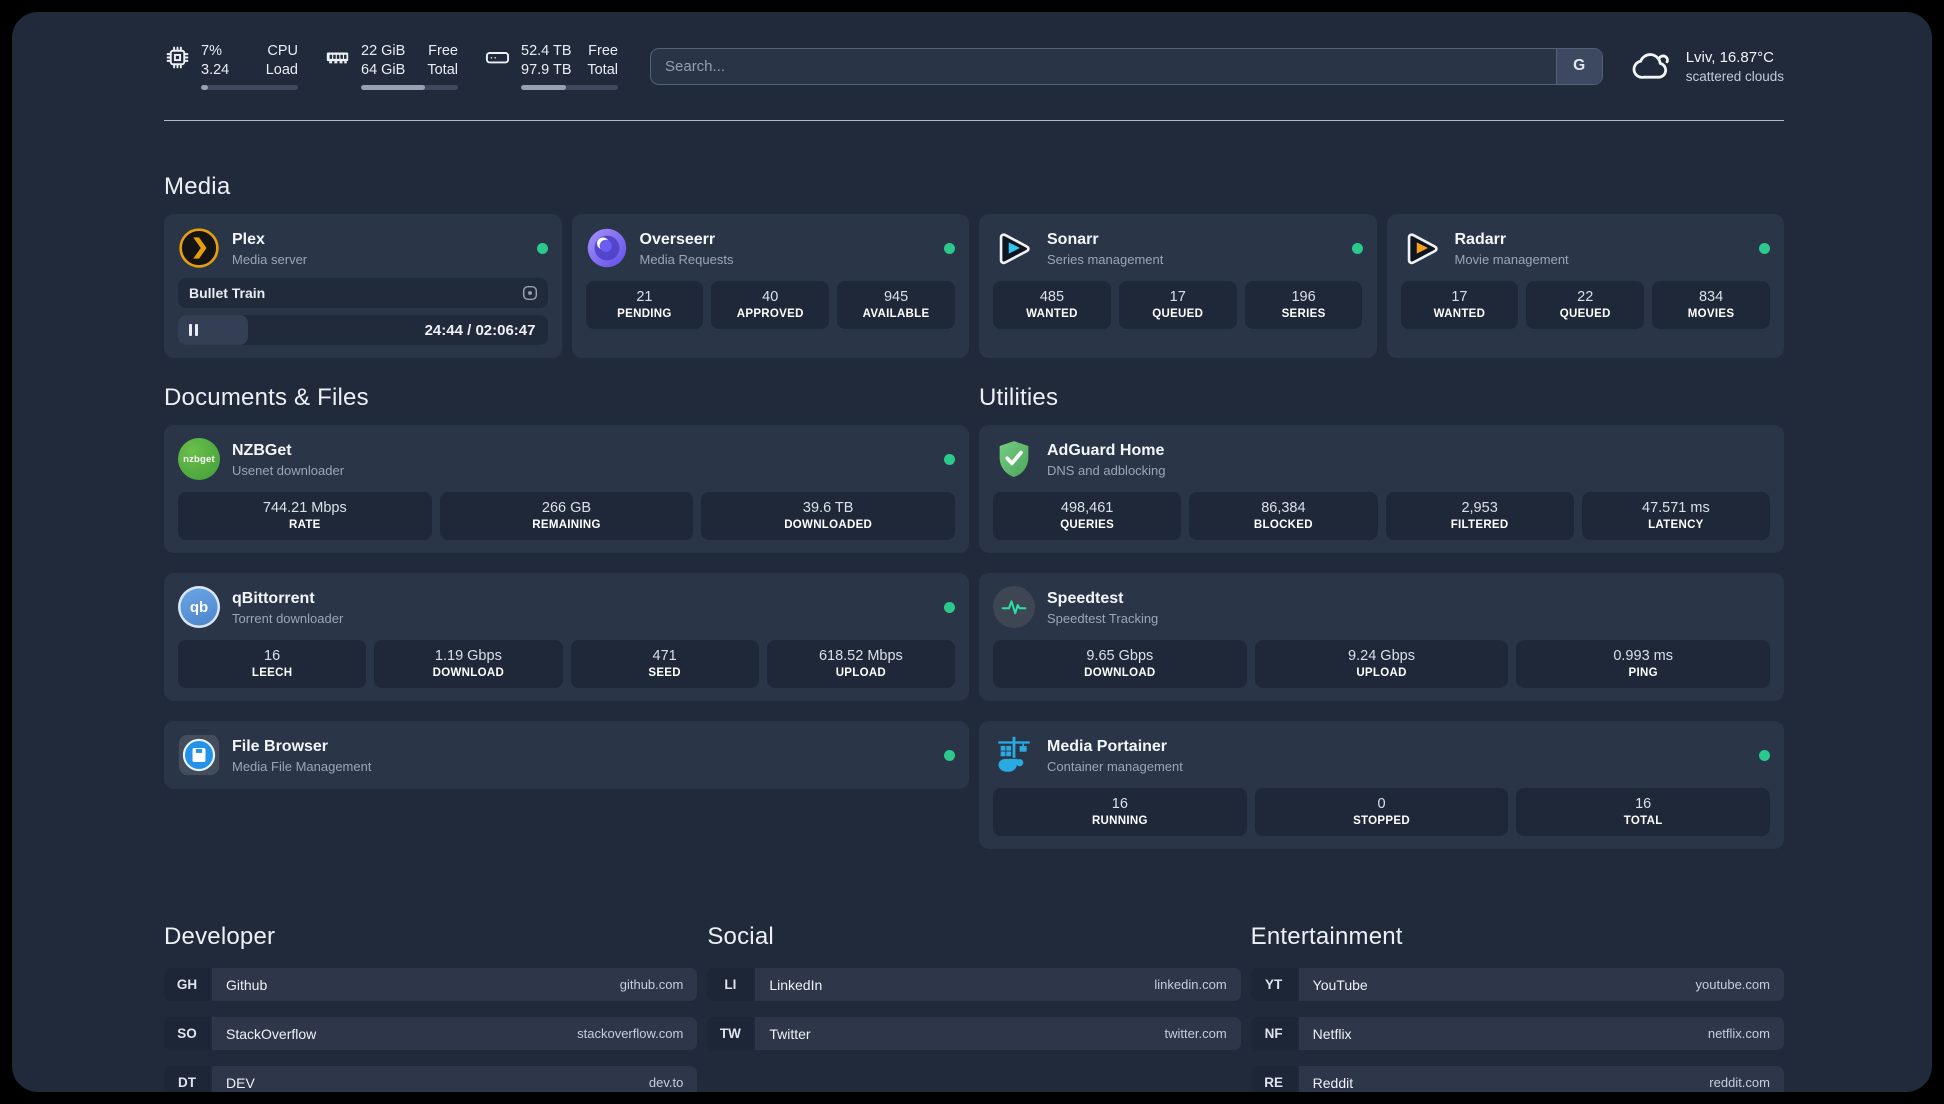  What do you see at coordinates (1014, 459) in the screenshot?
I see `adguard-icon` at bounding box center [1014, 459].